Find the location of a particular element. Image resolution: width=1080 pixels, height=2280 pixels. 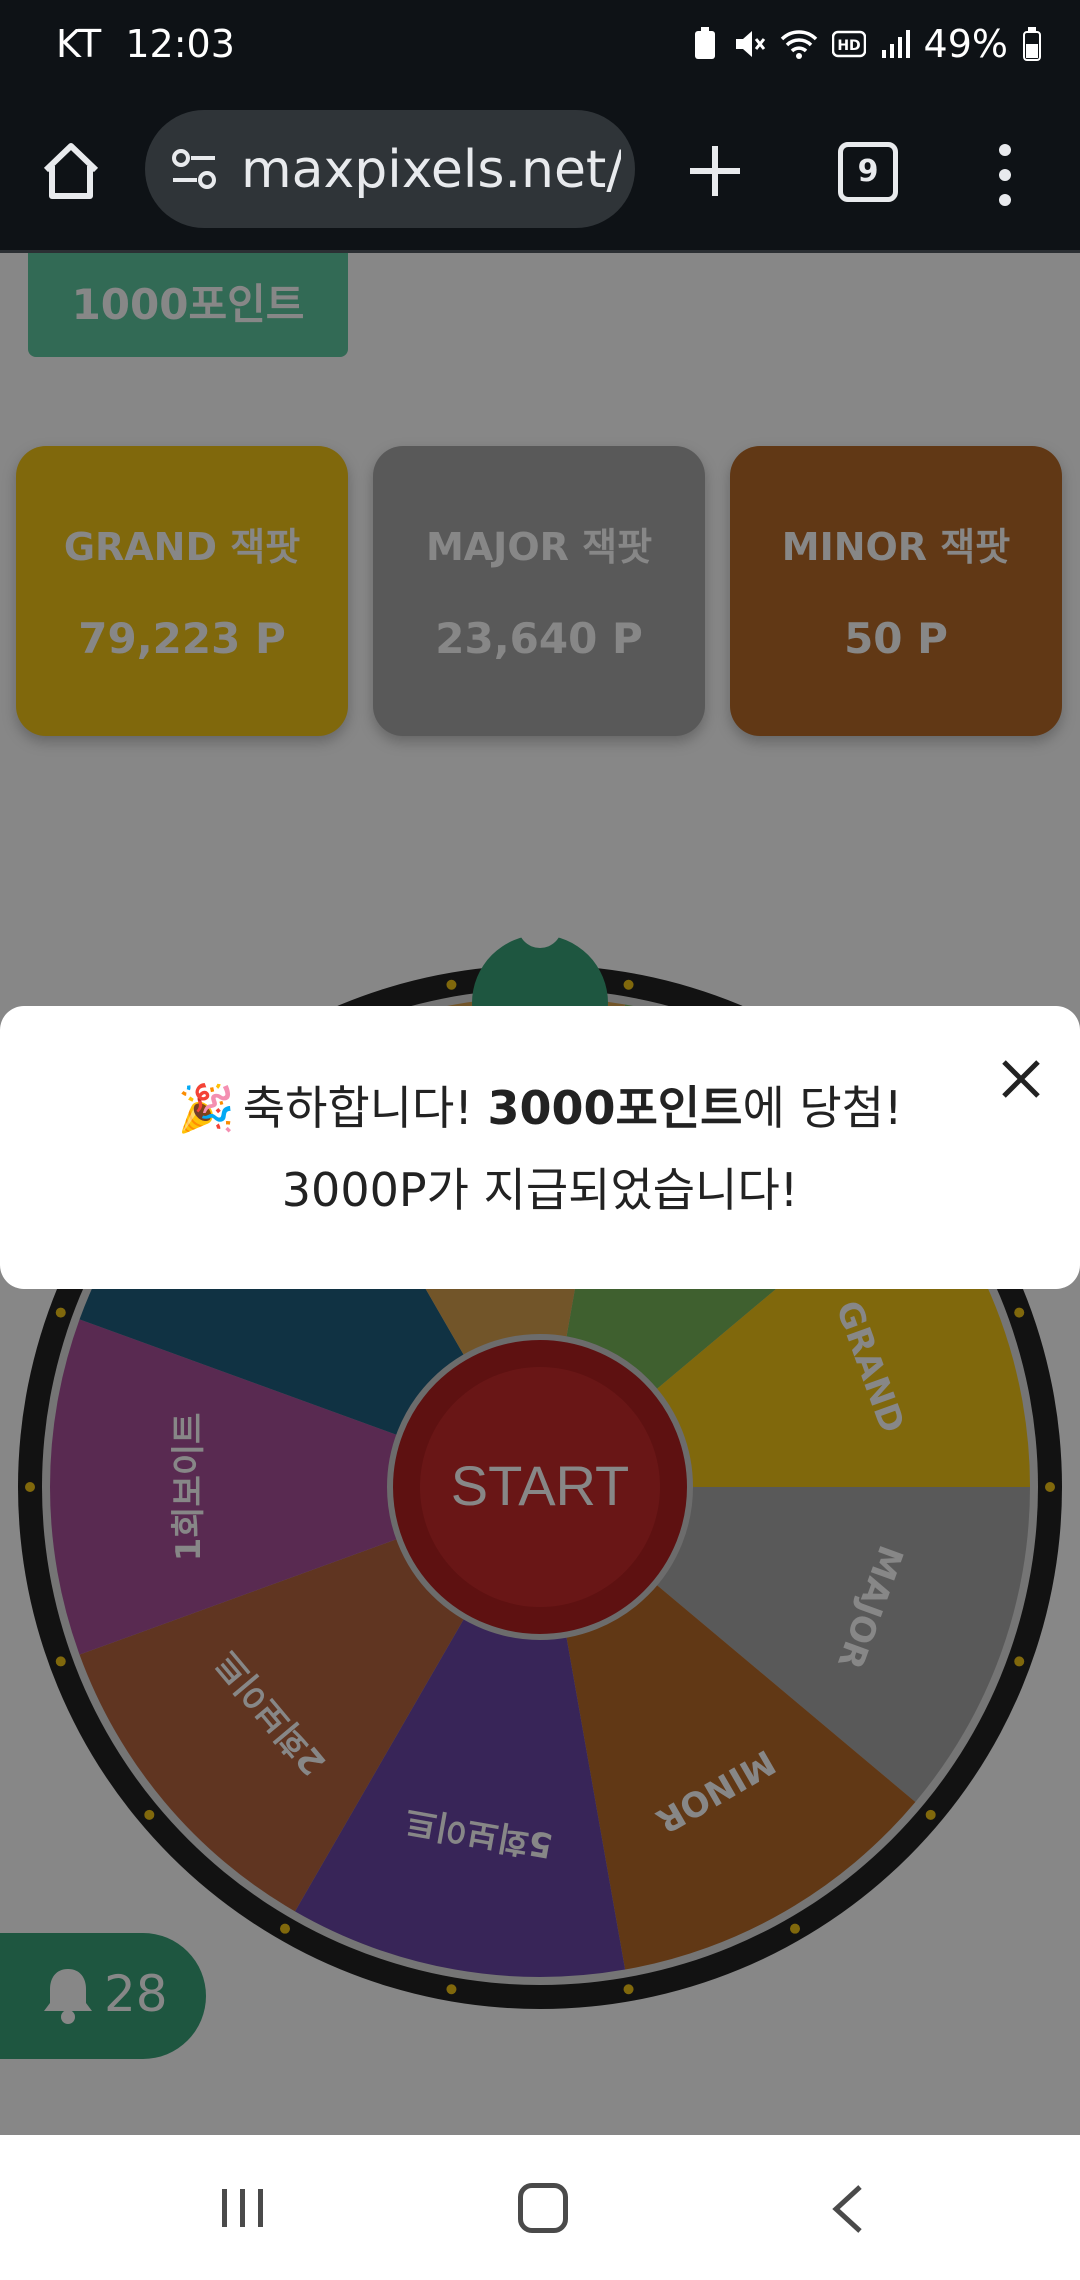

nav-home-button is located at coordinates (543, 2208).